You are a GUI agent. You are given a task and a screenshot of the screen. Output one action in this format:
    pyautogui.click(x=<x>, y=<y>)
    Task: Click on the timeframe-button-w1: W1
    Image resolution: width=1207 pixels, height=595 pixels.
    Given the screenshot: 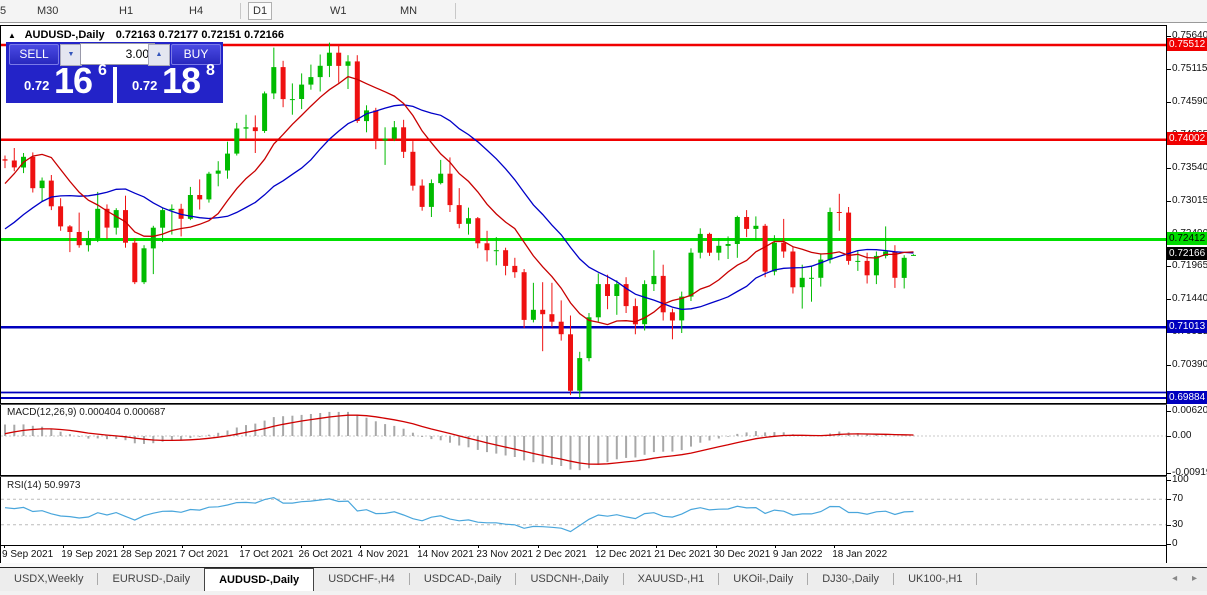 What is the action you would take?
    pyautogui.click(x=338, y=11)
    